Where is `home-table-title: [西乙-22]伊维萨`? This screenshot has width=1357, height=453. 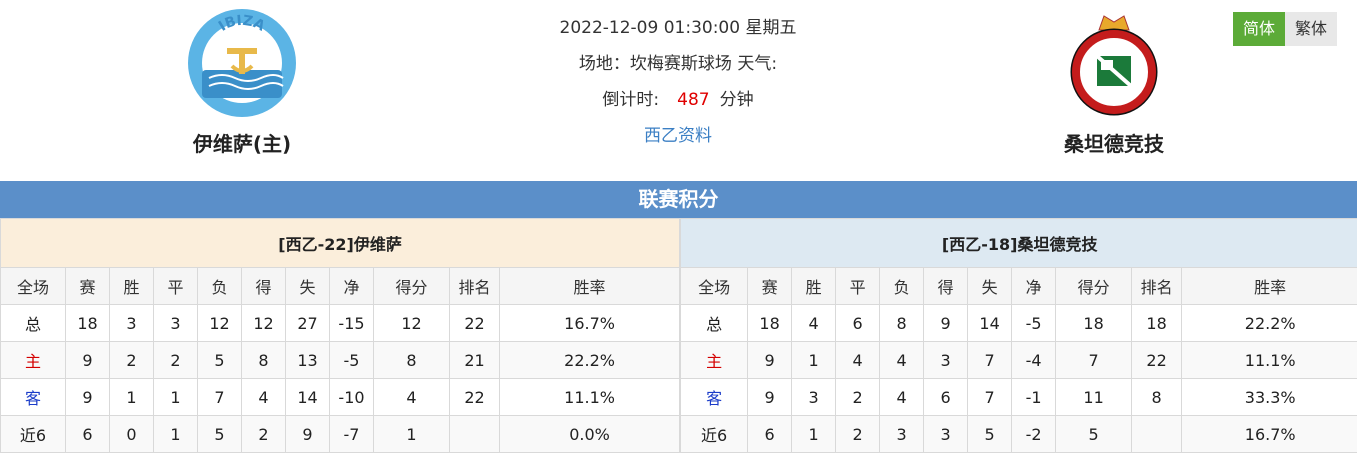 home-table-title: [西乙-22]伊维萨 is located at coordinates (340, 243).